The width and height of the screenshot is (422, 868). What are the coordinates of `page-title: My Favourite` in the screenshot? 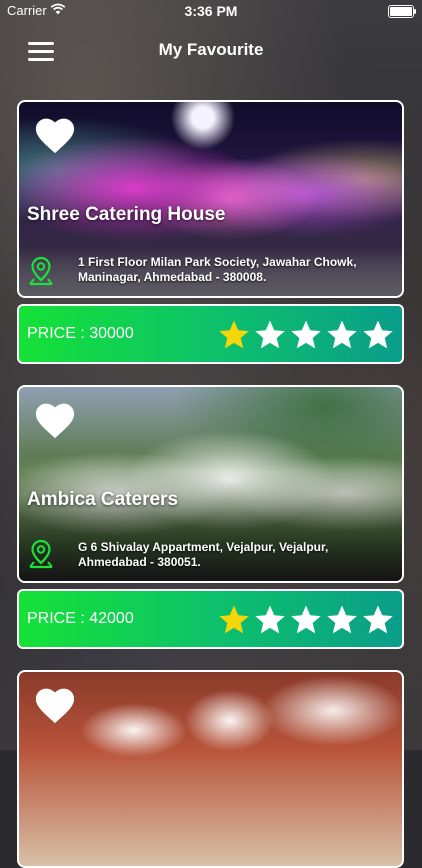 It's located at (211, 49).